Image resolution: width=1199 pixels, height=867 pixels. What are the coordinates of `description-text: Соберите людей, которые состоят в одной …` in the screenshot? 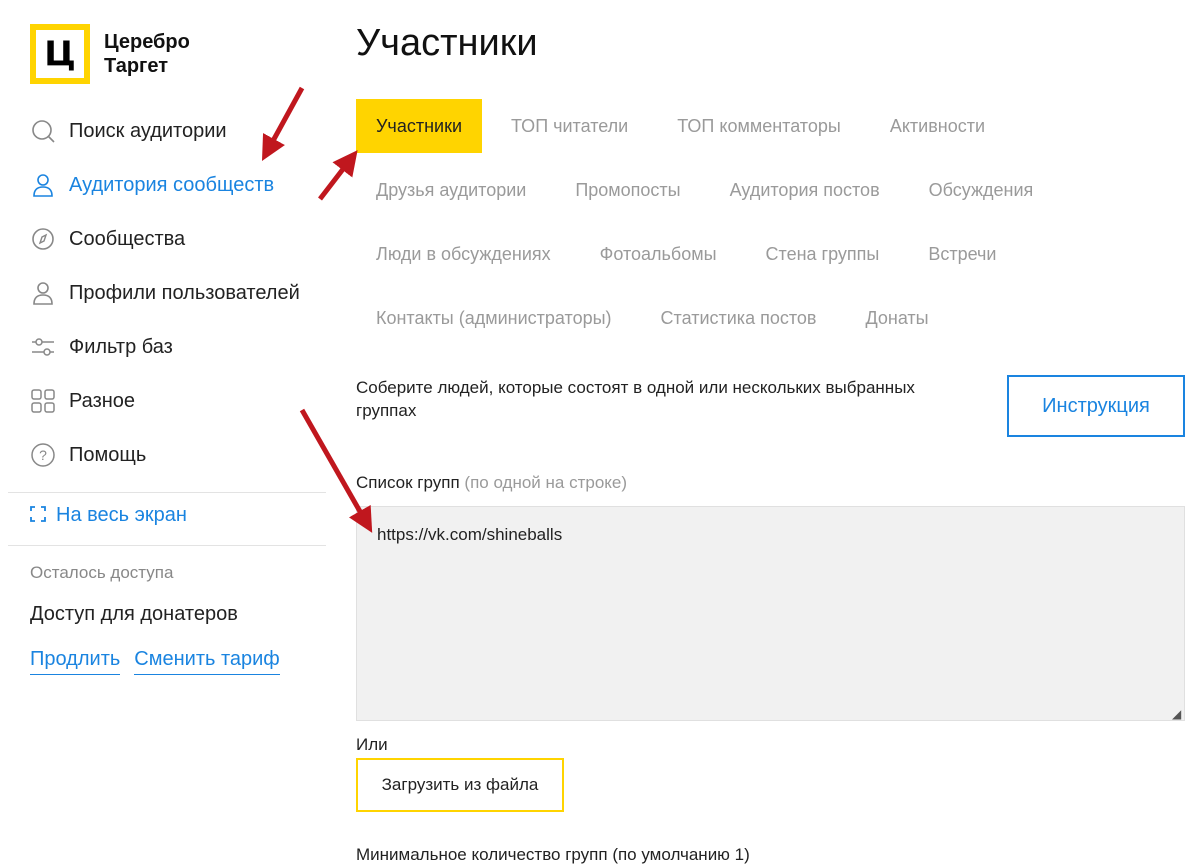 It's located at (635, 399).